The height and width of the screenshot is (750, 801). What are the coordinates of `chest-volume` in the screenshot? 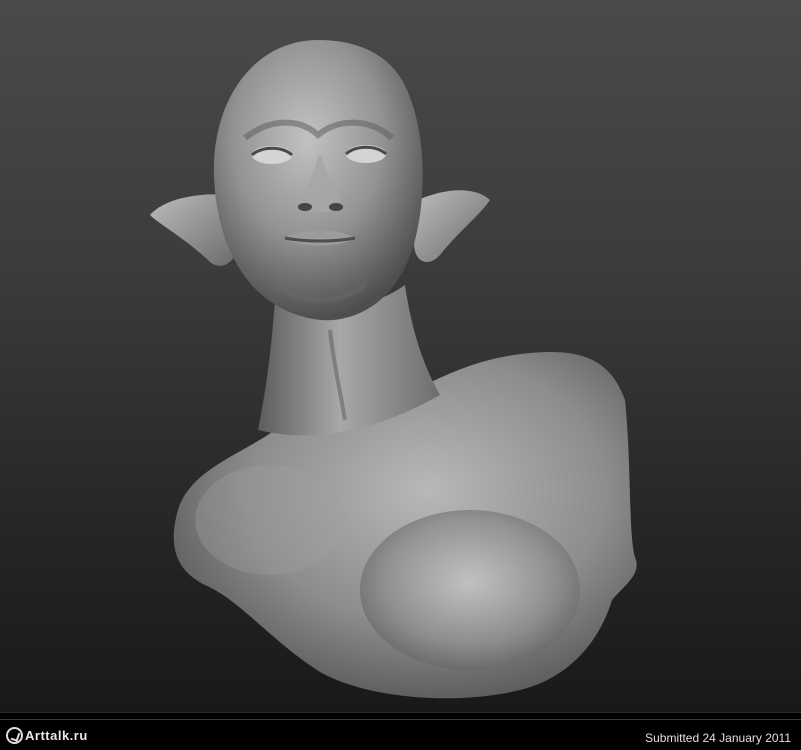 It's located at (470, 590).